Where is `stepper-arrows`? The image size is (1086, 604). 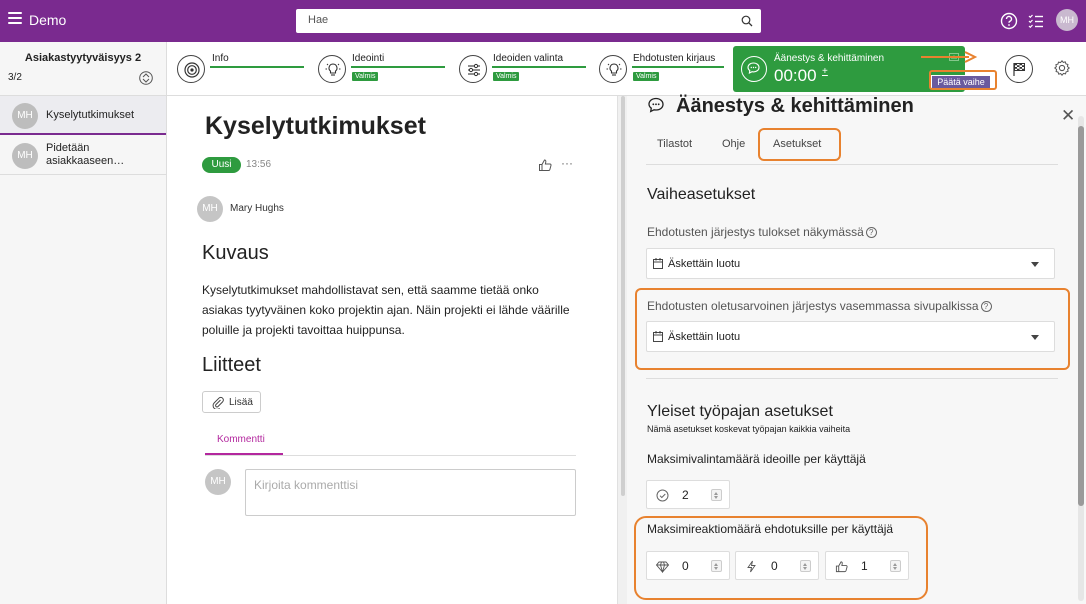 stepper-arrows is located at coordinates (716, 495).